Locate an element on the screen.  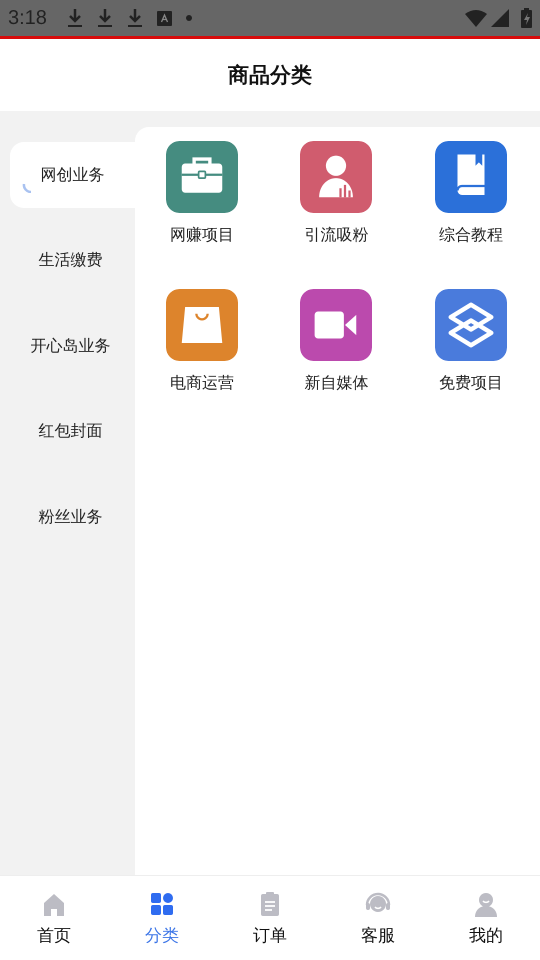
category-tab: 粉丝业务 is located at coordinates (67, 517).